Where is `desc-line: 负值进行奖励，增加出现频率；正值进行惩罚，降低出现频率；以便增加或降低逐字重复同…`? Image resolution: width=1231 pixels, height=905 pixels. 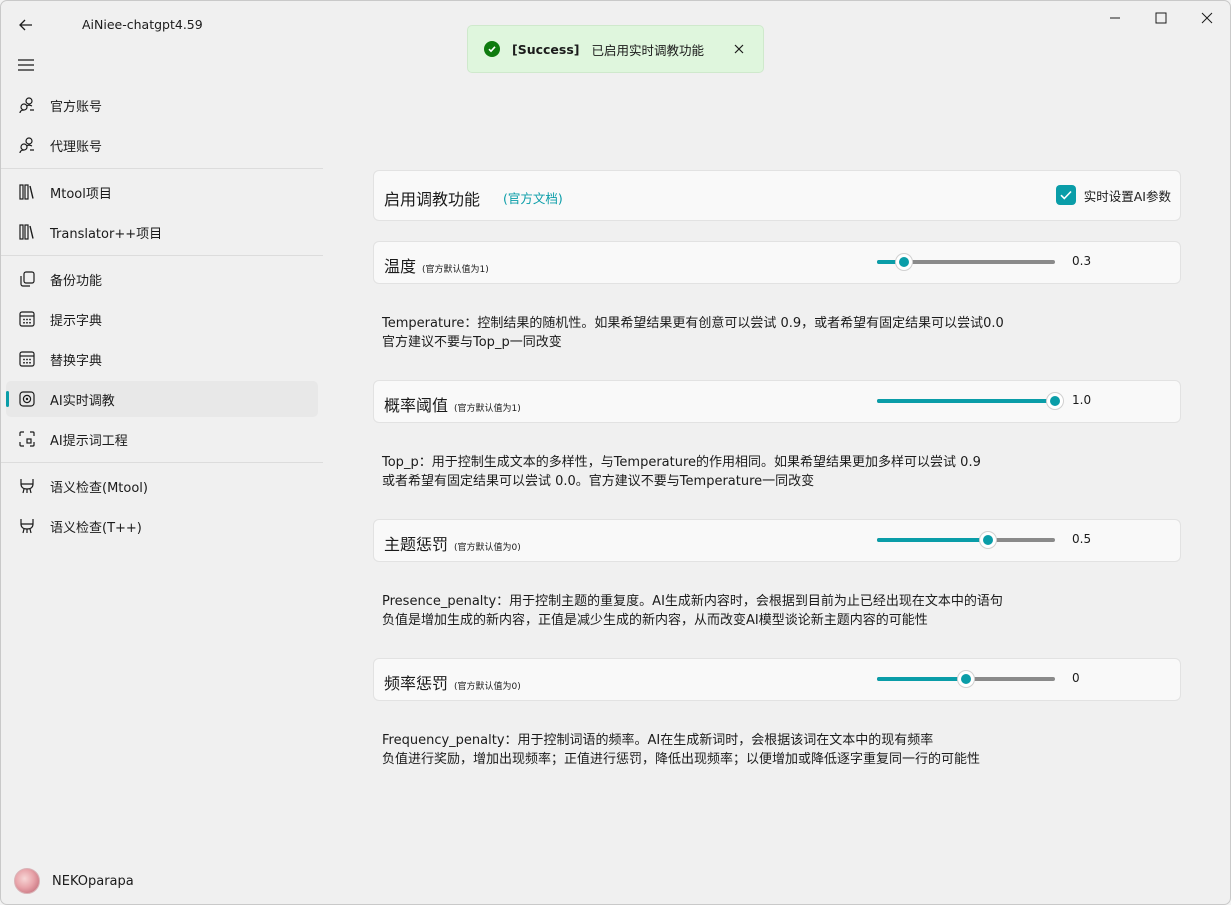
desc-line: 负值进行奖励，增加出现频率；正值进行惩罚，降低出现频率；以便增加或降低逐字重复同… is located at coordinates (681, 759).